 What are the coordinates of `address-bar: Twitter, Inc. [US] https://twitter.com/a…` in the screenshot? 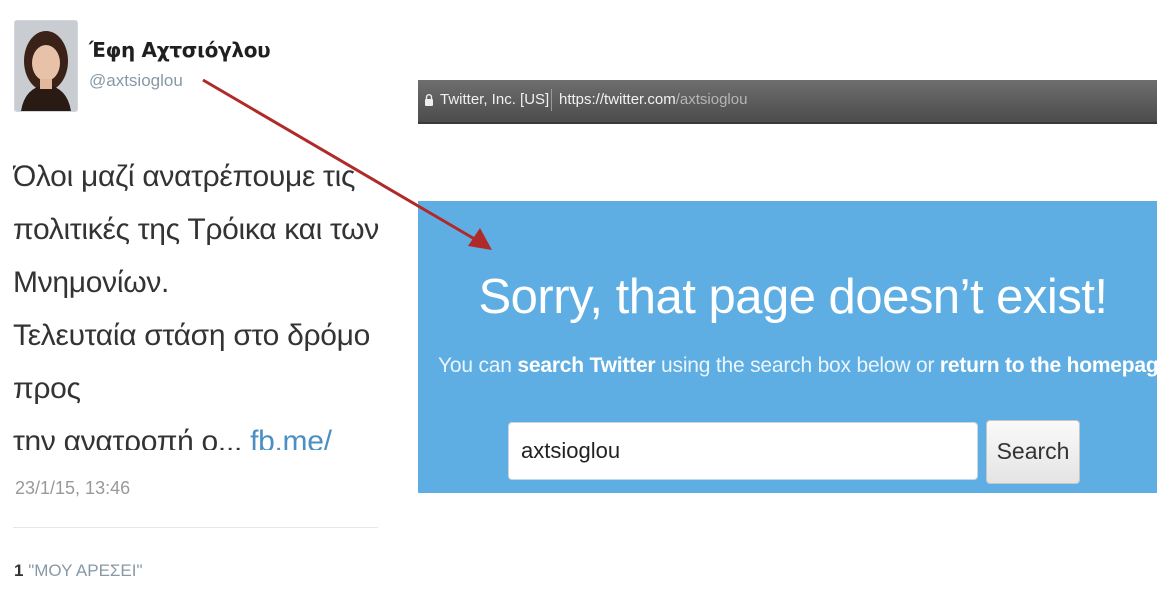 It's located at (787, 102).